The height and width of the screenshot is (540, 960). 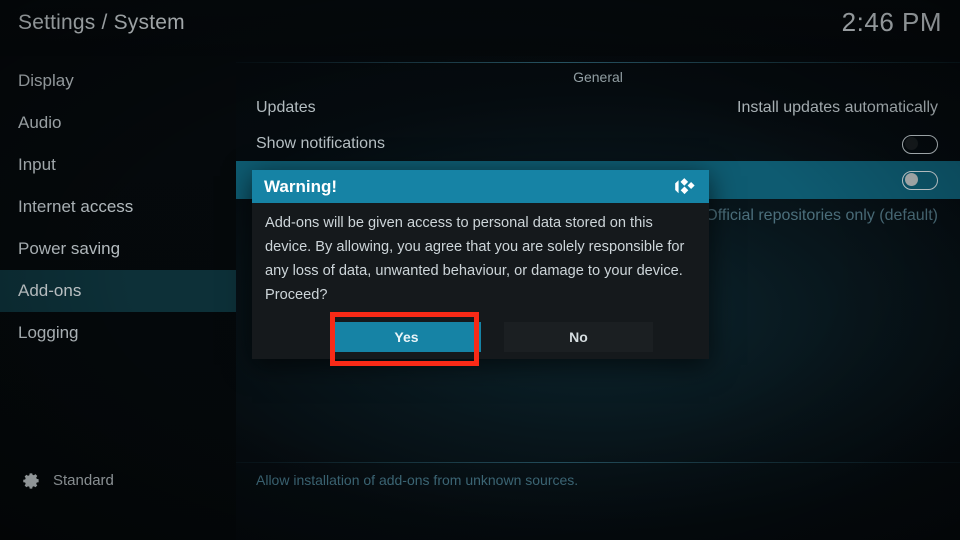 I want to click on settings-level-selector: Standard, so click(x=118, y=480).